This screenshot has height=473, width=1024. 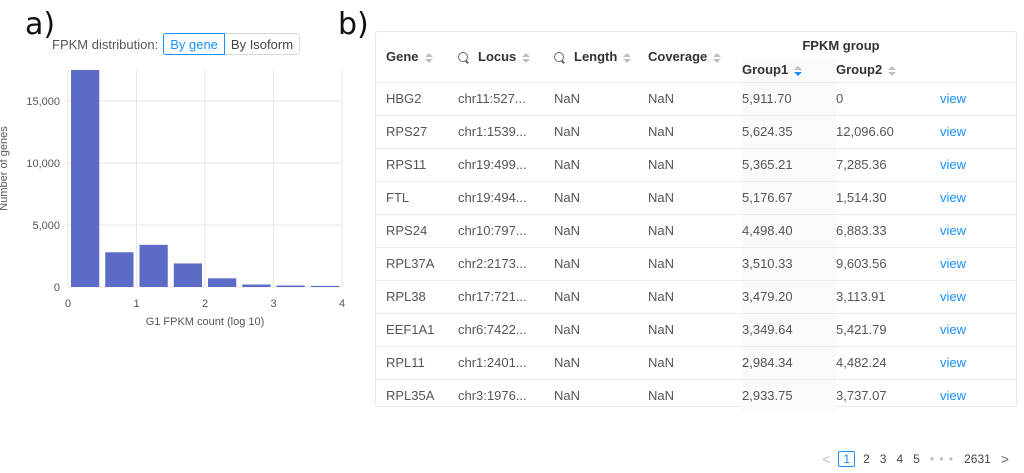 What do you see at coordinates (46, 226) in the screenshot?
I see `y-tick-label: 5,000` at bounding box center [46, 226].